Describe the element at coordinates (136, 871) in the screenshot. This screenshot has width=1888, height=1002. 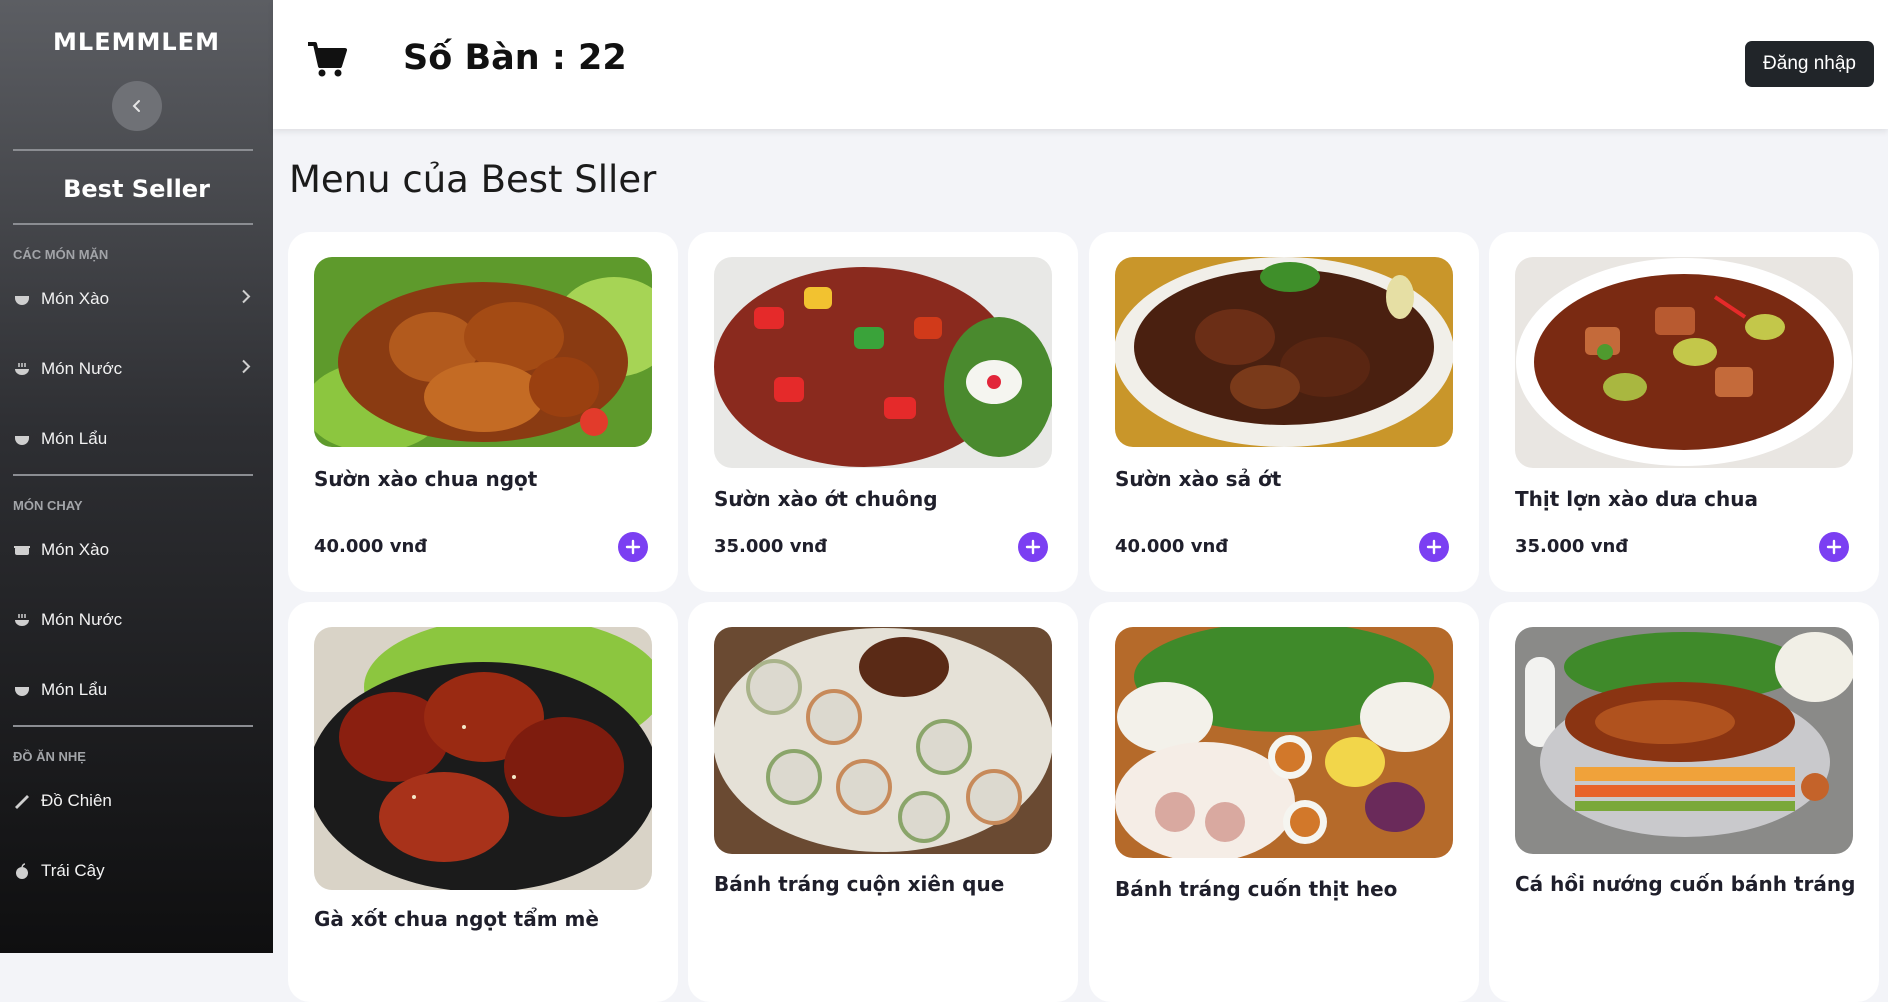
I see `sidebar-item-trai-cay: Trái Cây` at that location.